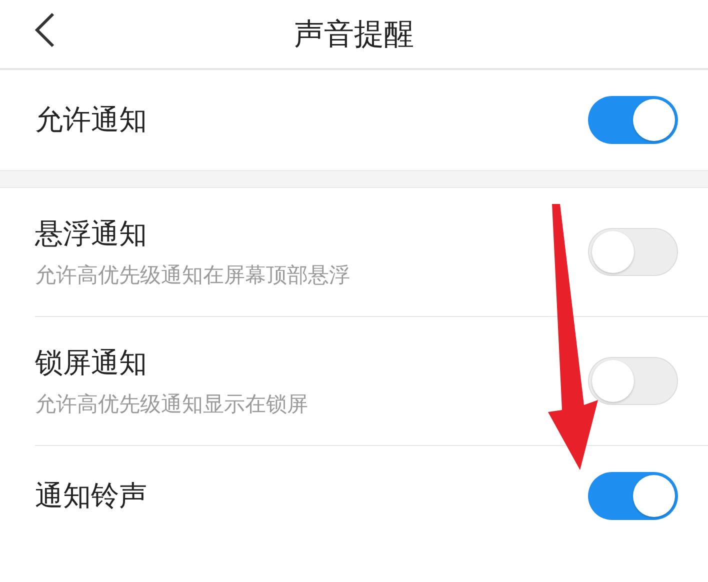  What do you see at coordinates (171, 404) in the screenshot?
I see `setting-description: 允许高优先级通知显示在锁屏` at bounding box center [171, 404].